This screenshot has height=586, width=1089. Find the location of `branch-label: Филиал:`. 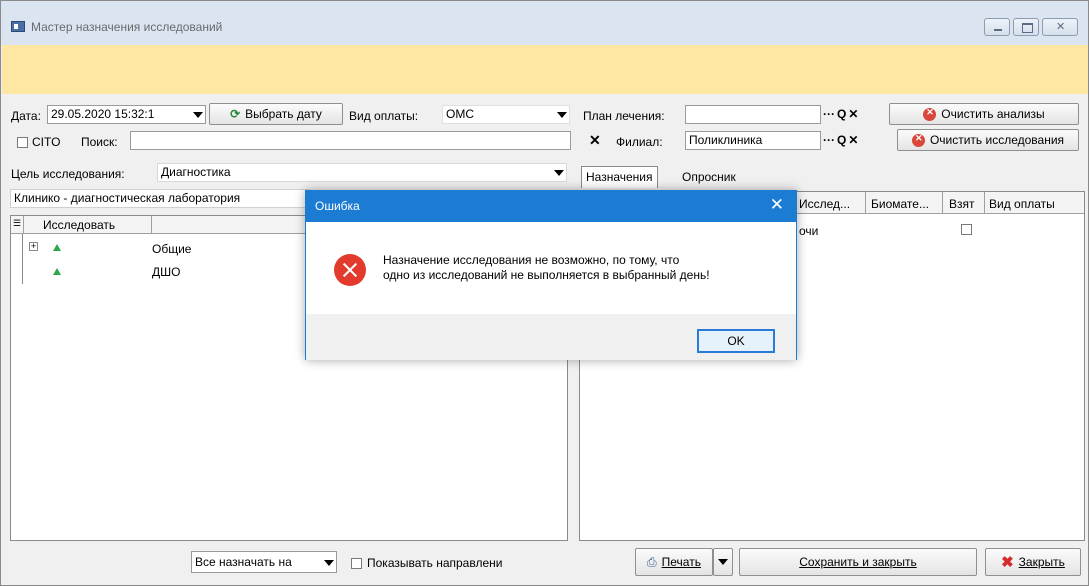

branch-label: Филиал: is located at coordinates (639, 142).